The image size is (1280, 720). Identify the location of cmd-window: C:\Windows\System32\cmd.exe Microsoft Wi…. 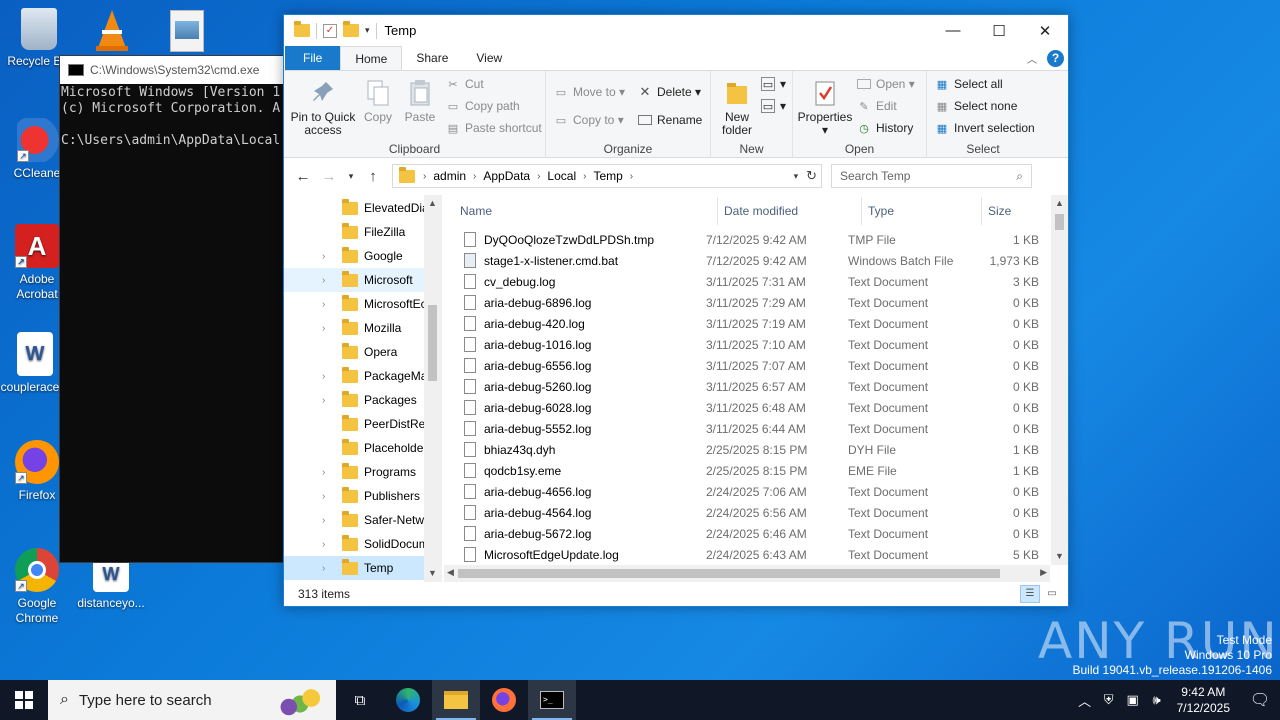
(179, 309).